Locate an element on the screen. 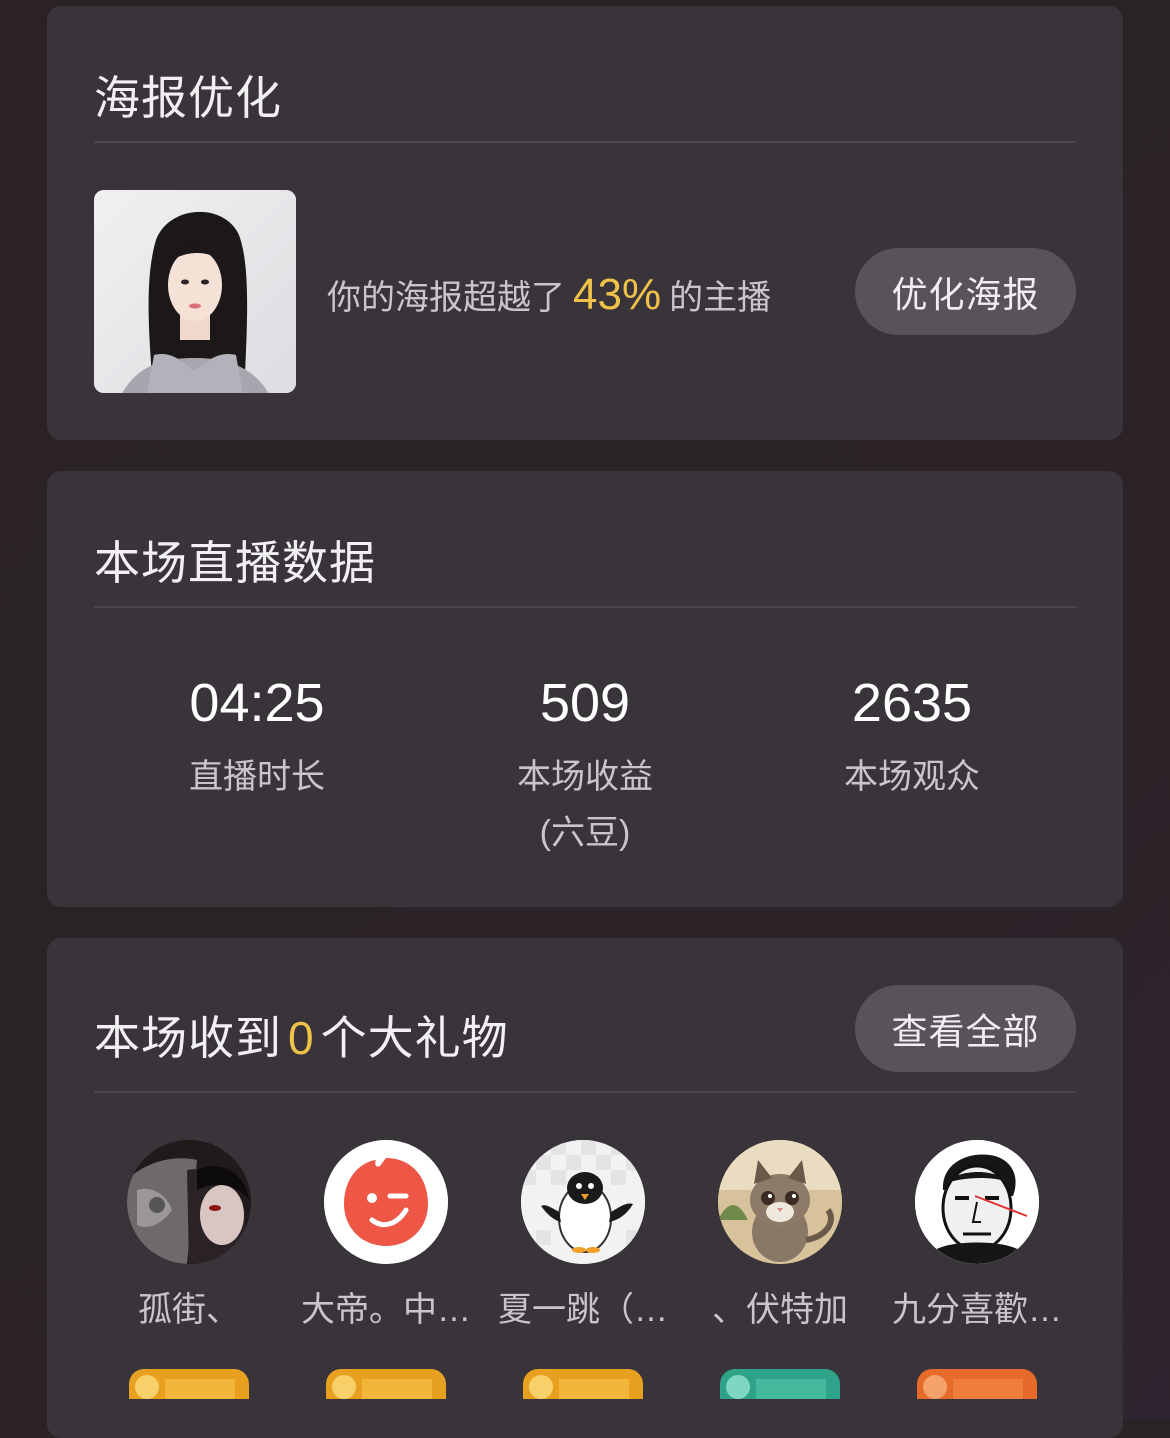  poster-image-icon is located at coordinates (195, 291).